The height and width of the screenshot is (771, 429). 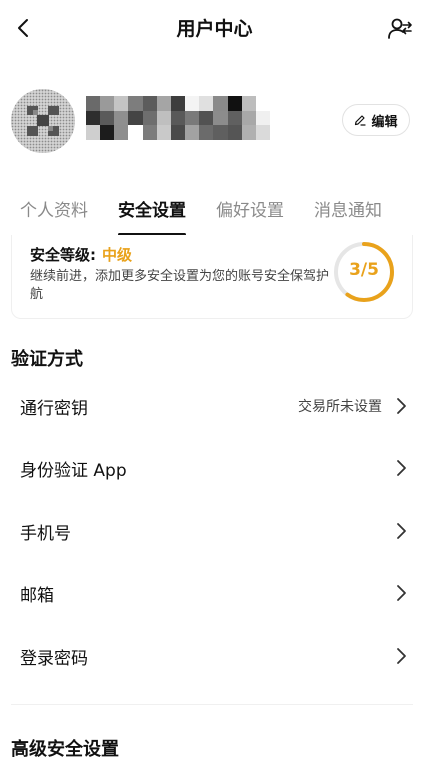 What do you see at coordinates (384, 122) in the screenshot?
I see `edit-label: 编辑` at bounding box center [384, 122].